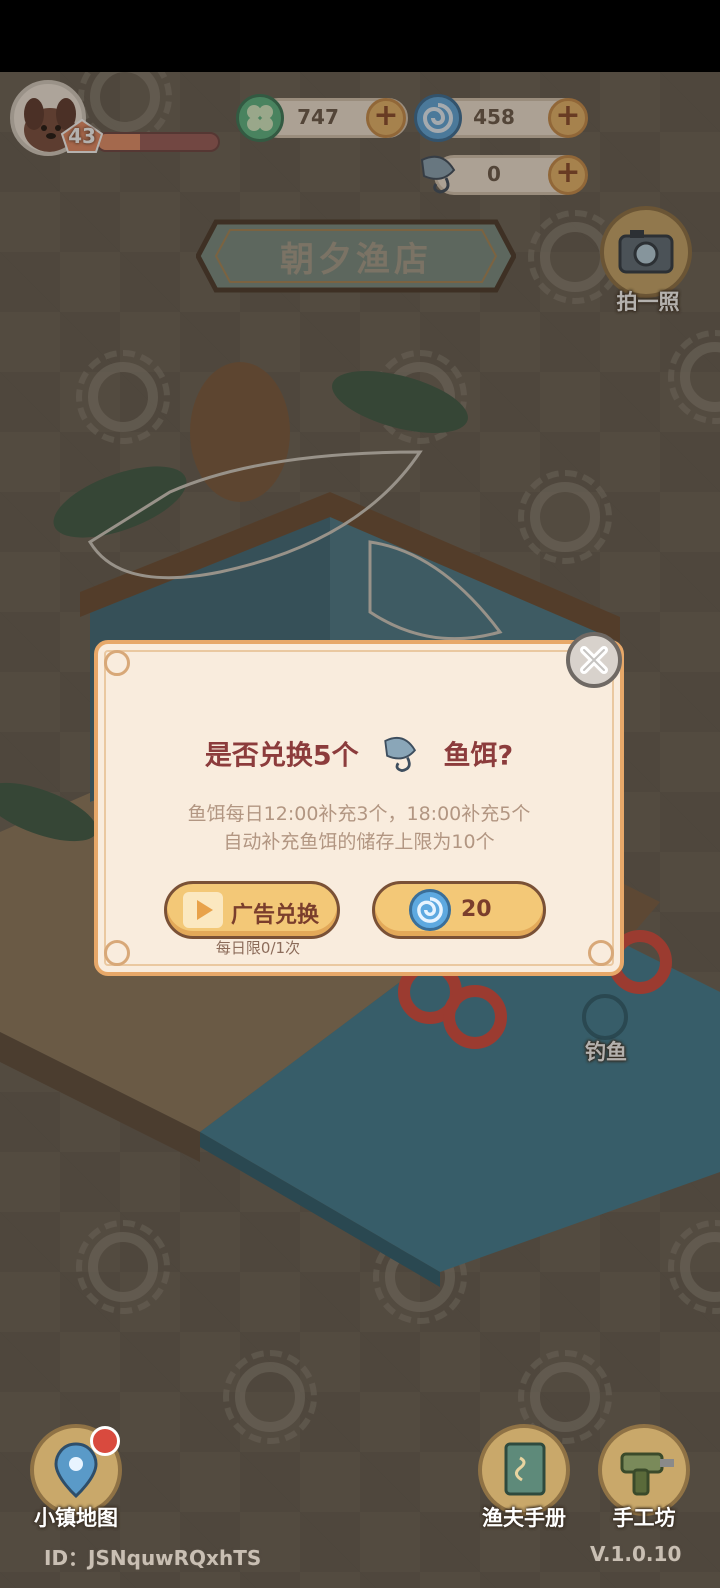 Image resolution: width=720 pixels, height=1588 pixels. What do you see at coordinates (105, 1441) in the screenshot?
I see `notification-badge` at bounding box center [105, 1441].